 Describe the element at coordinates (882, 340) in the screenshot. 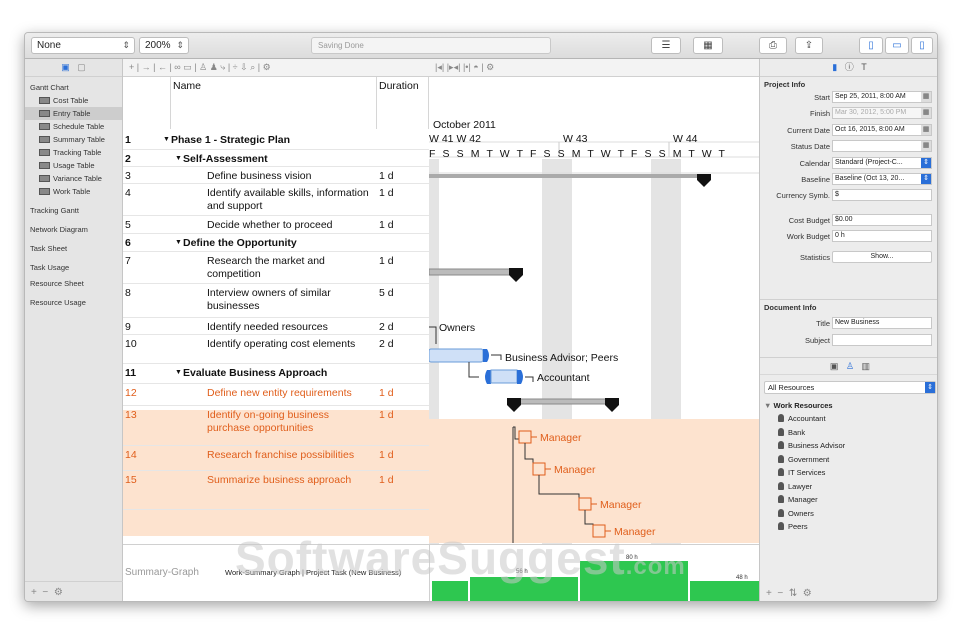

I see `field-value` at that location.